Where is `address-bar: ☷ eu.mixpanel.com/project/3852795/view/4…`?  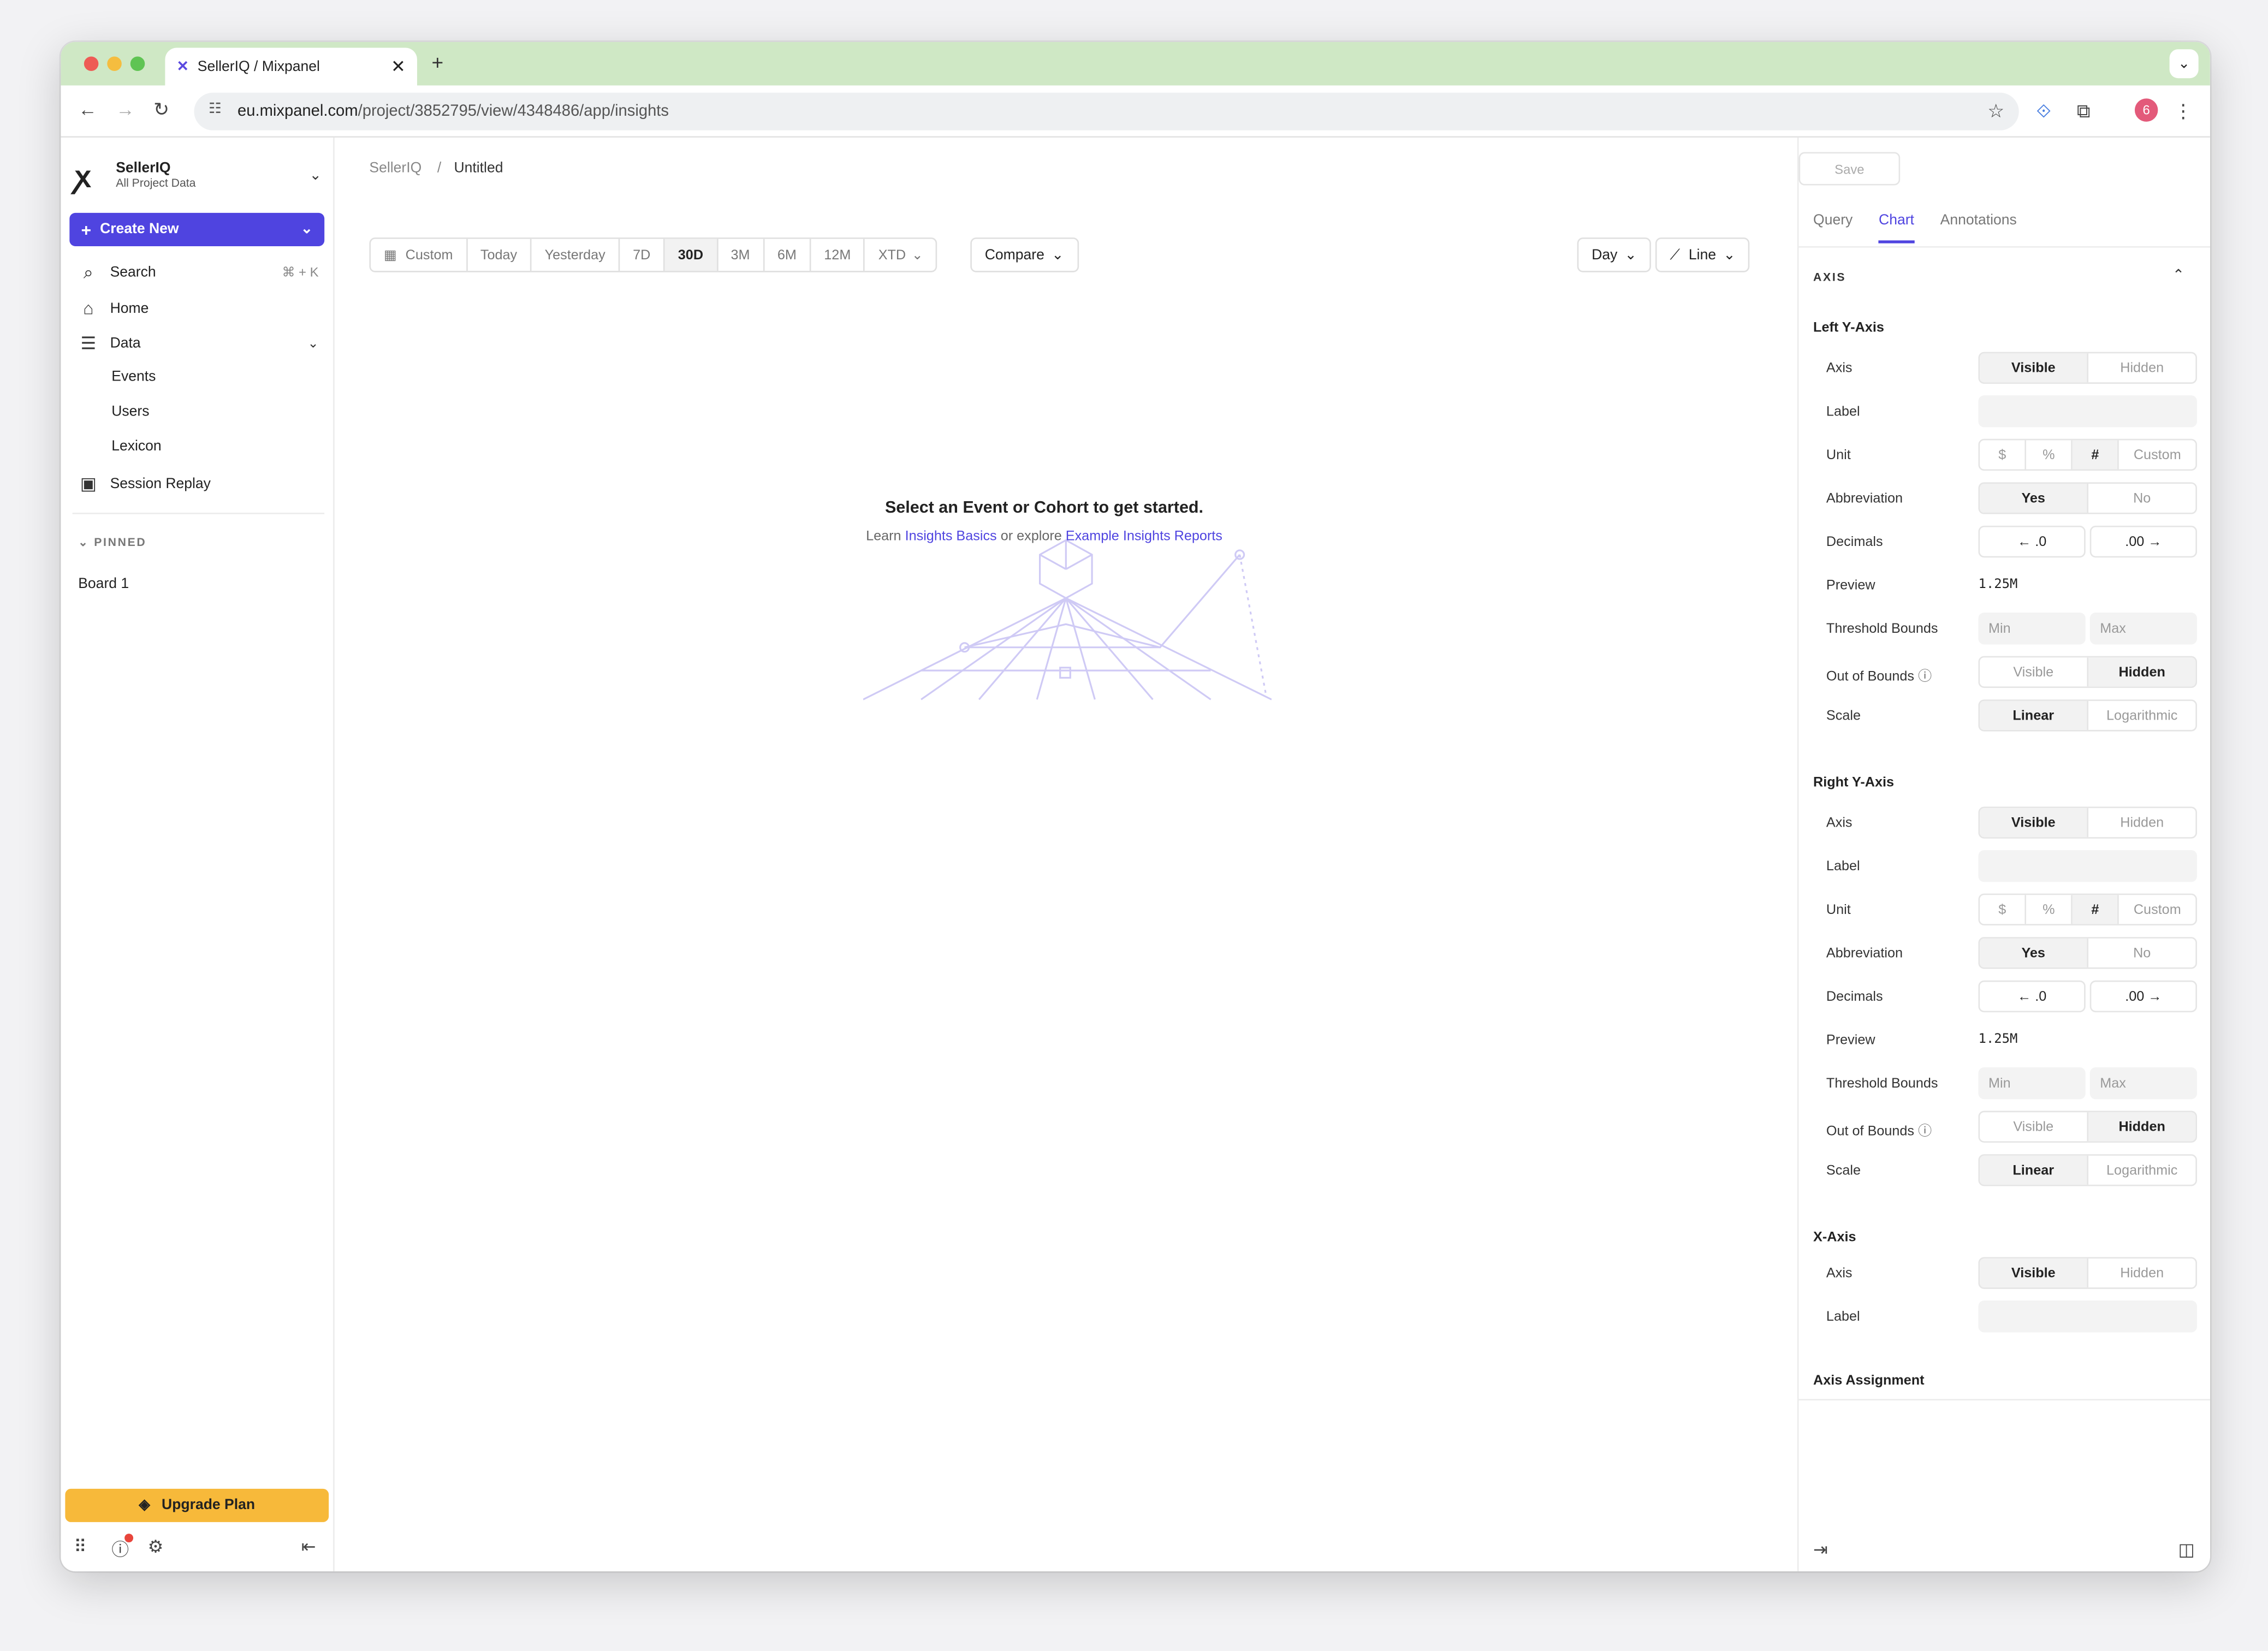
address-bar: ☷ eu.mixpanel.com/project/3852795/view/4… is located at coordinates (1106, 111).